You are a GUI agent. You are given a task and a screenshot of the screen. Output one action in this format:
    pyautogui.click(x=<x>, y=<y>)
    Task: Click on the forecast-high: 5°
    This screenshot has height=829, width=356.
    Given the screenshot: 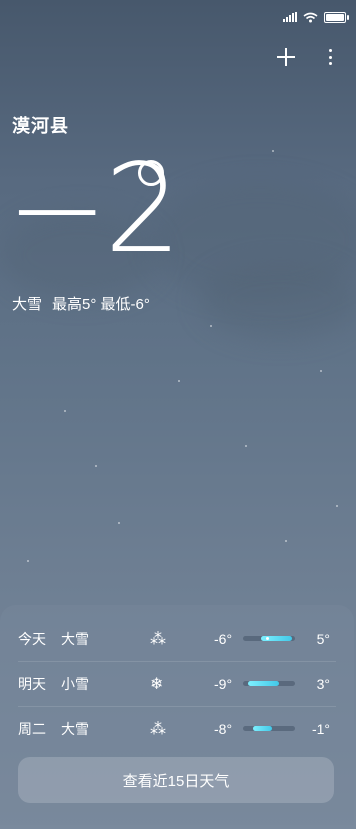 What is the action you would take?
    pyautogui.click(x=323, y=639)
    